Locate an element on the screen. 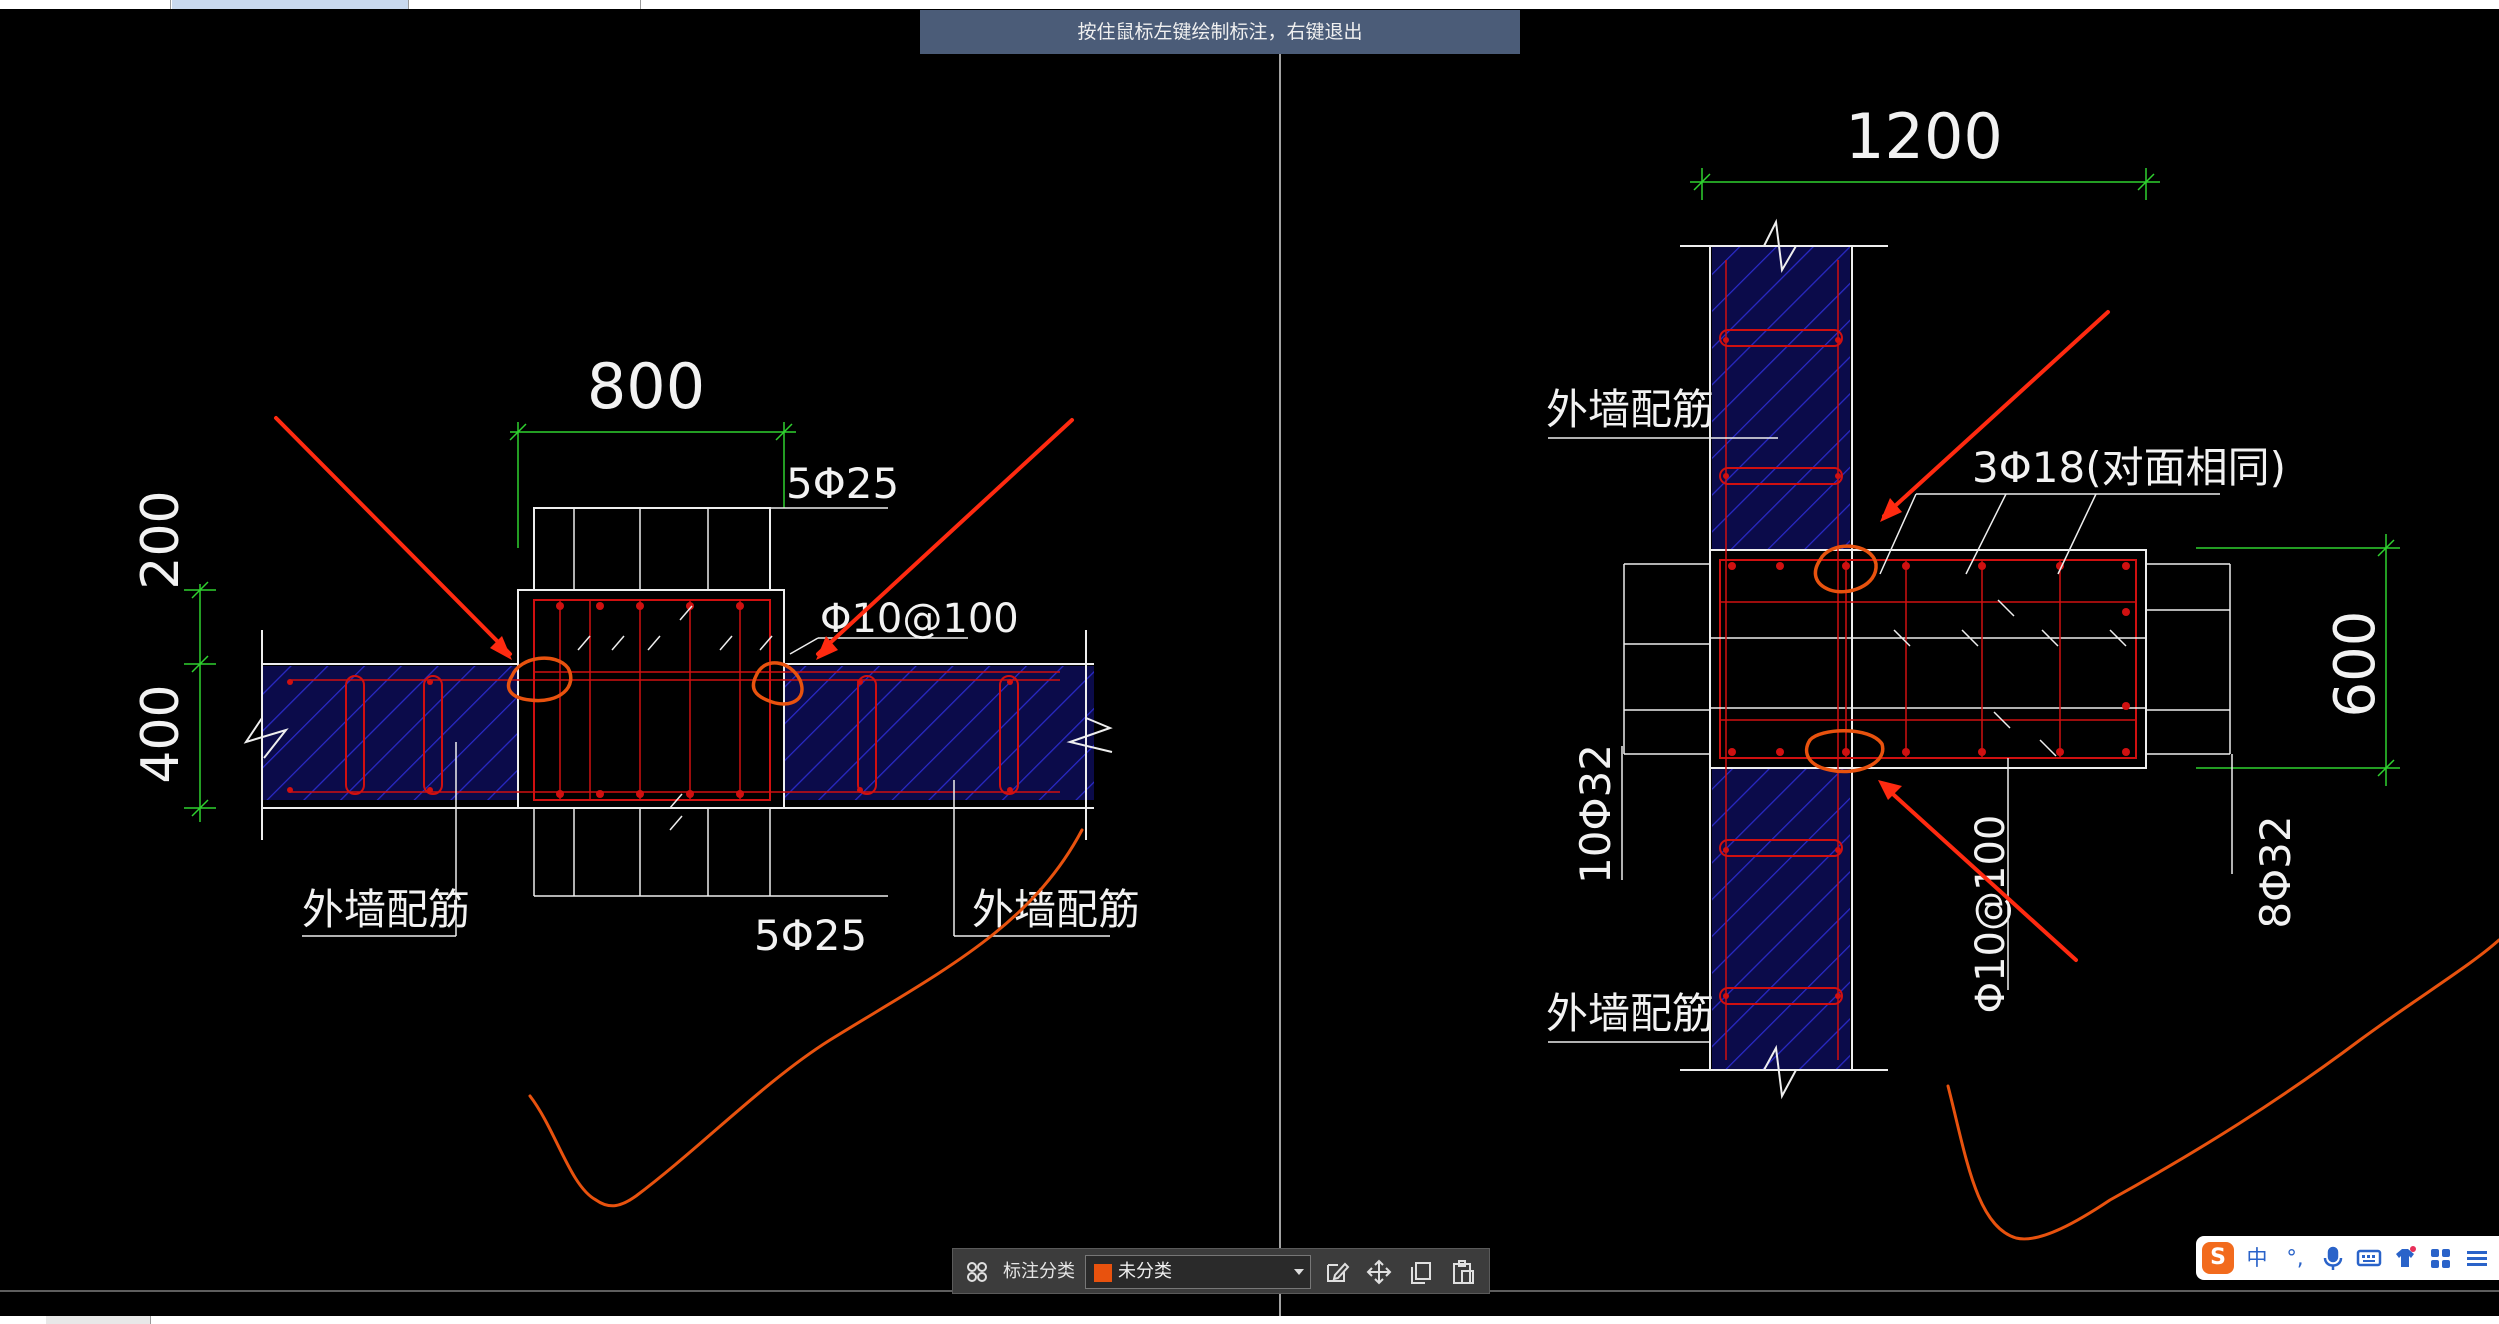 Image resolution: width=2499 pixels, height=1324 pixels. wall-label-left-1: 外墙配筋 is located at coordinates (386, 909).